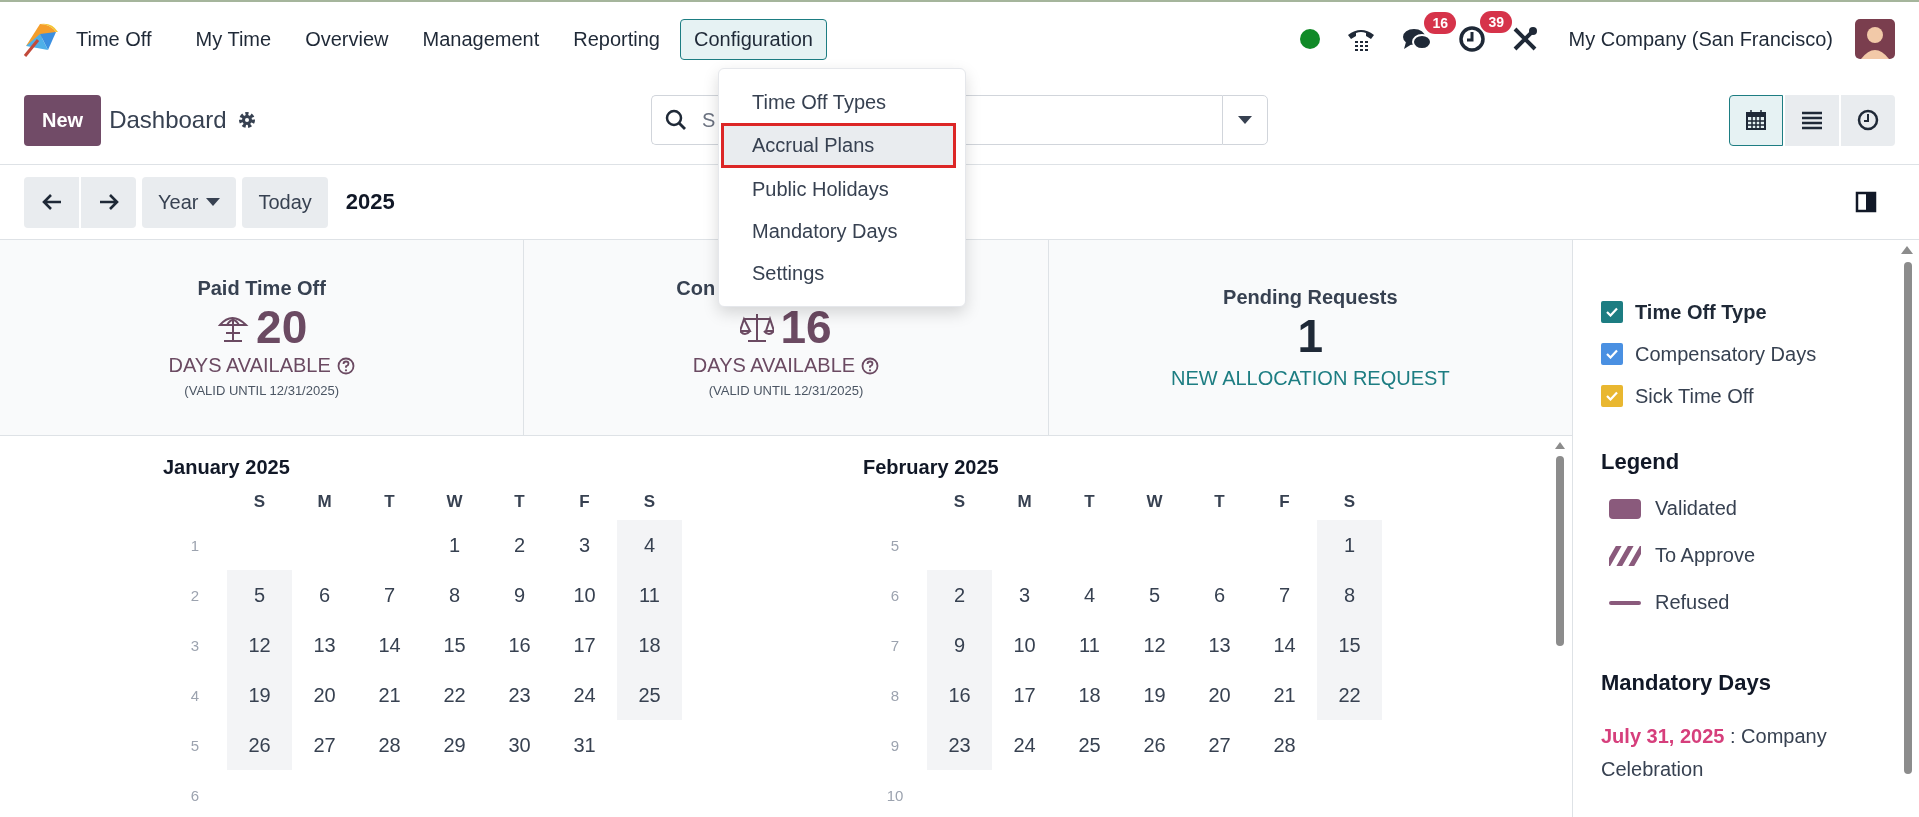 The image size is (1919, 817). I want to click on clock-icon, so click(1472, 39).